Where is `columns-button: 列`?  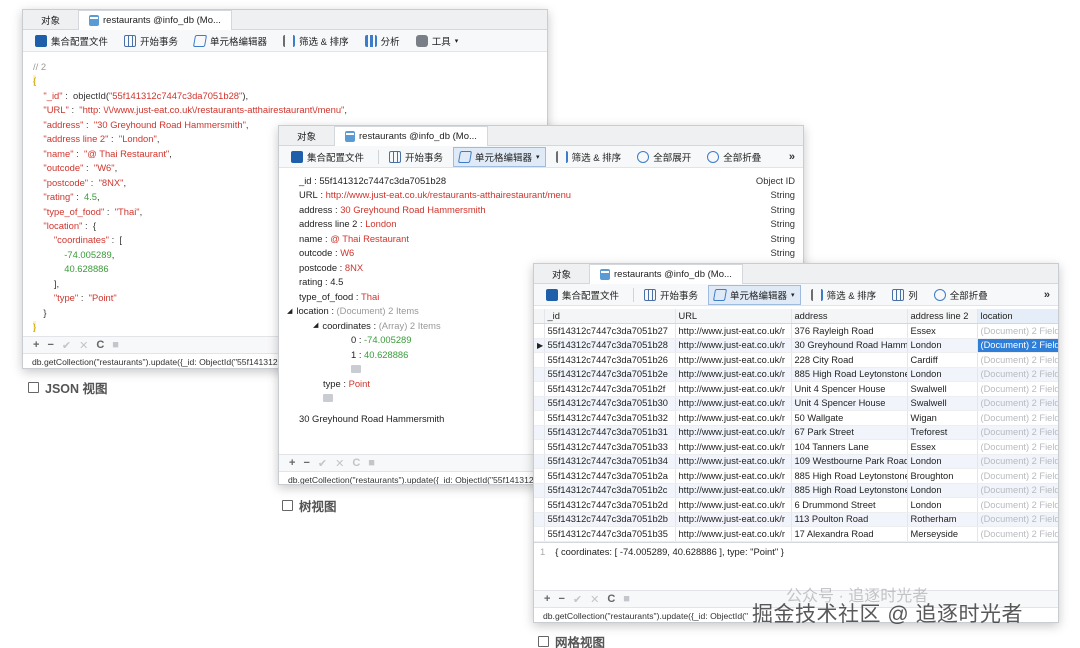
columns-button: 列 is located at coordinates (905, 295).